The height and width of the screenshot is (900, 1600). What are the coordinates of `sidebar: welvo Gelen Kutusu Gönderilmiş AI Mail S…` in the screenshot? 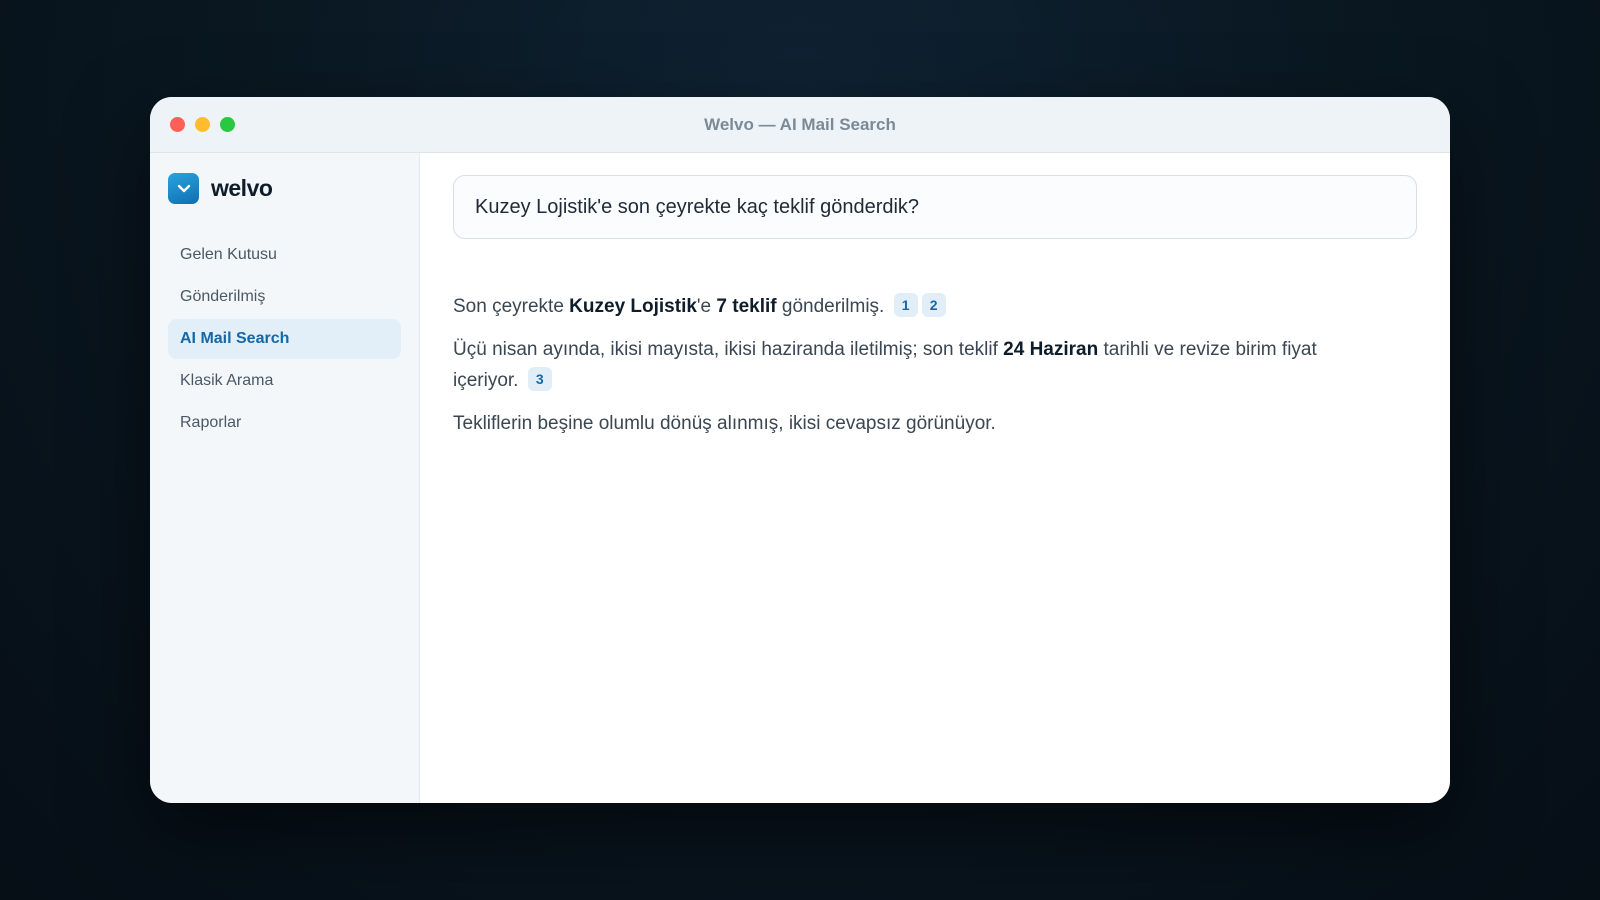 It's located at (285, 478).